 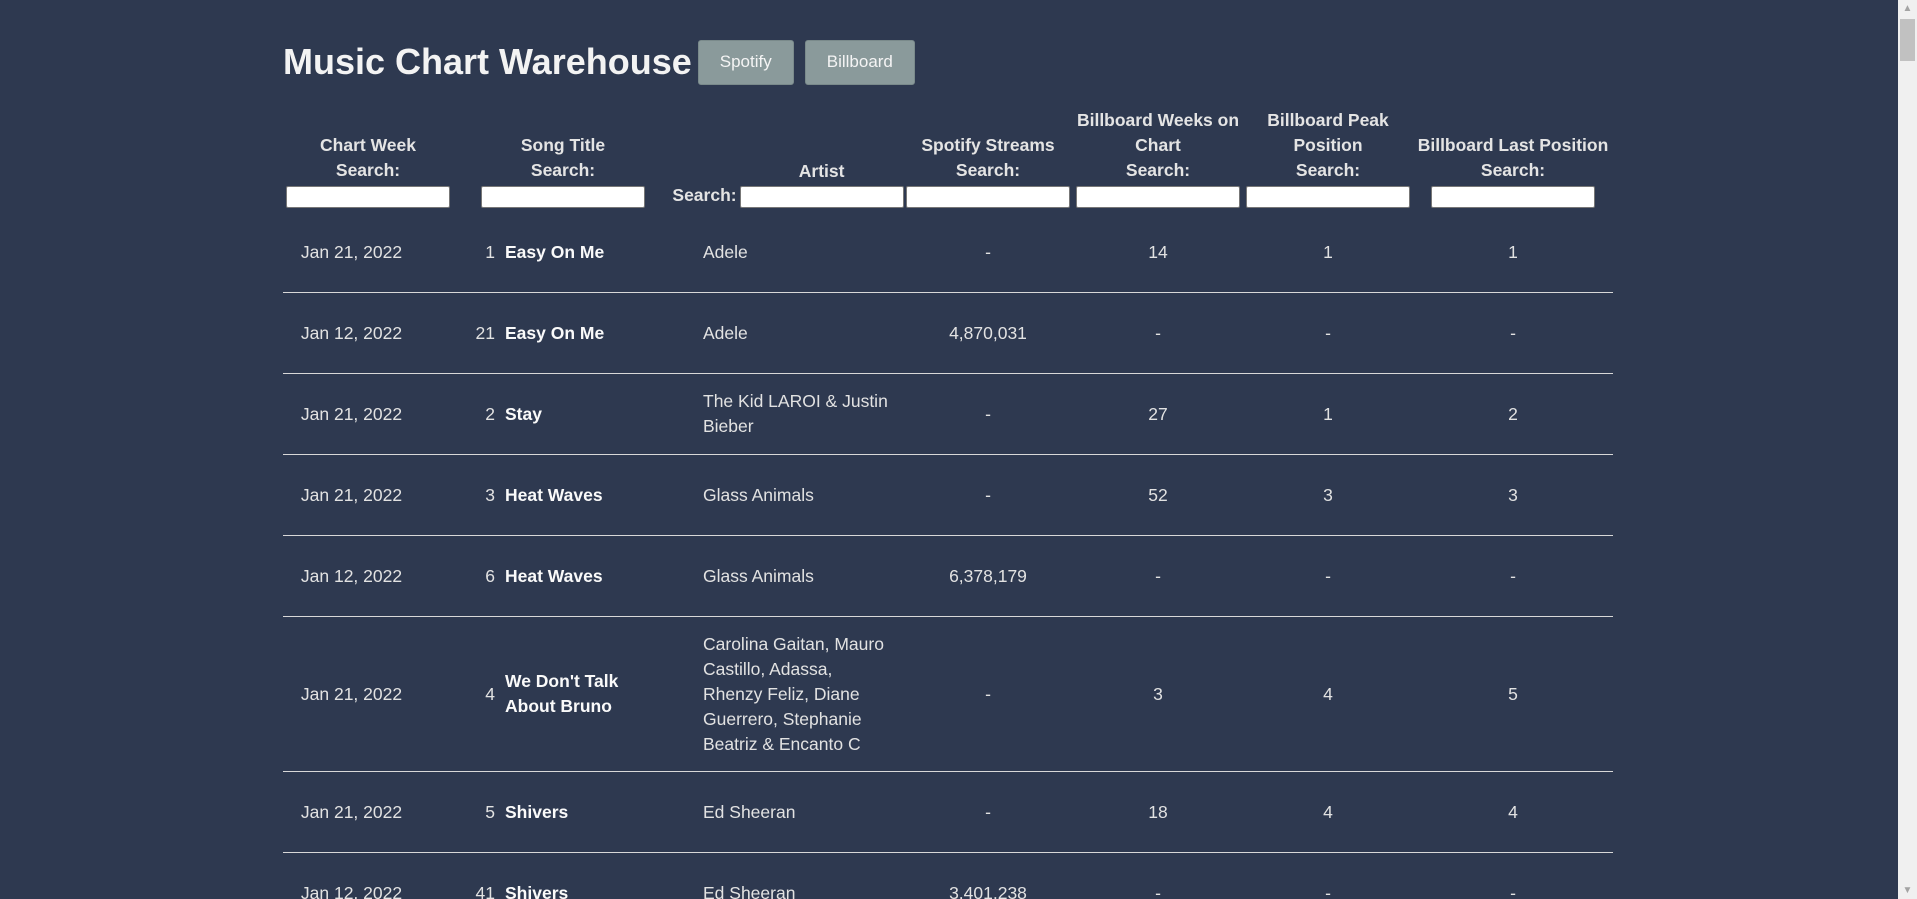 I want to click on billboard-button: Billboard, so click(x=859, y=62).